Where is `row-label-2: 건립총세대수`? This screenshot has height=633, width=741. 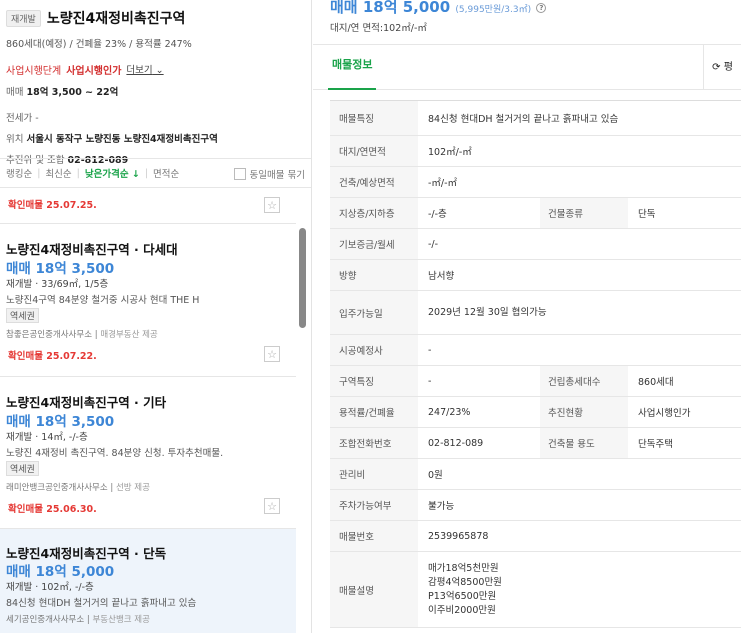
row-label-2: 건립총세대수 is located at coordinates (584, 381).